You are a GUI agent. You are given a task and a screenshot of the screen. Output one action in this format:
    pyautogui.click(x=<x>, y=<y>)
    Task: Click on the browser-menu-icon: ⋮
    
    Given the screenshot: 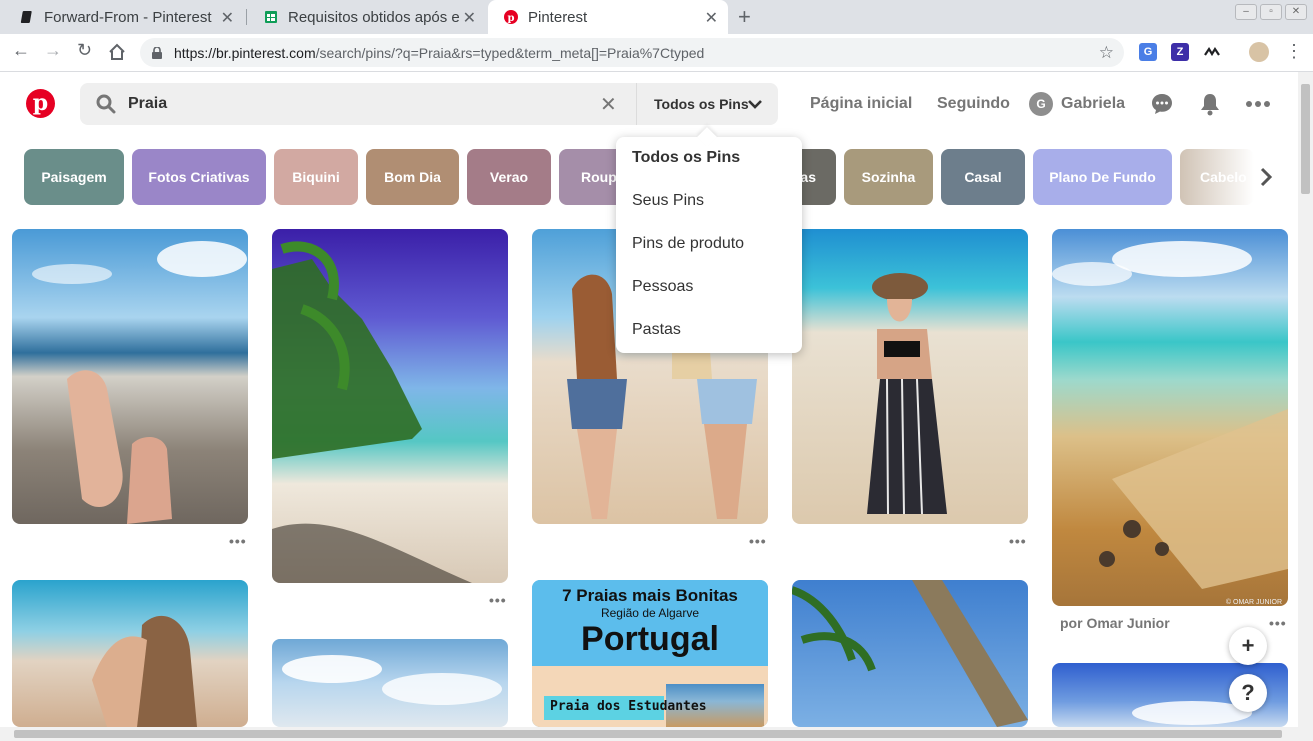 What is the action you would take?
    pyautogui.click(x=1294, y=51)
    